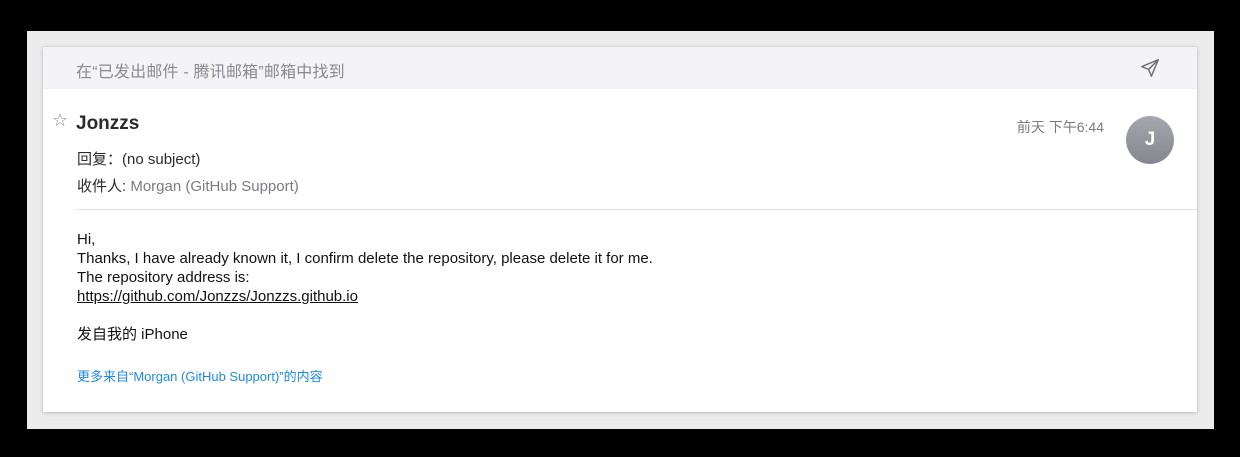 The height and width of the screenshot is (457, 1240). What do you see at coordinates (636, 209) in the screenshot?
I see `header-divider` at bounding box center [636, 209].